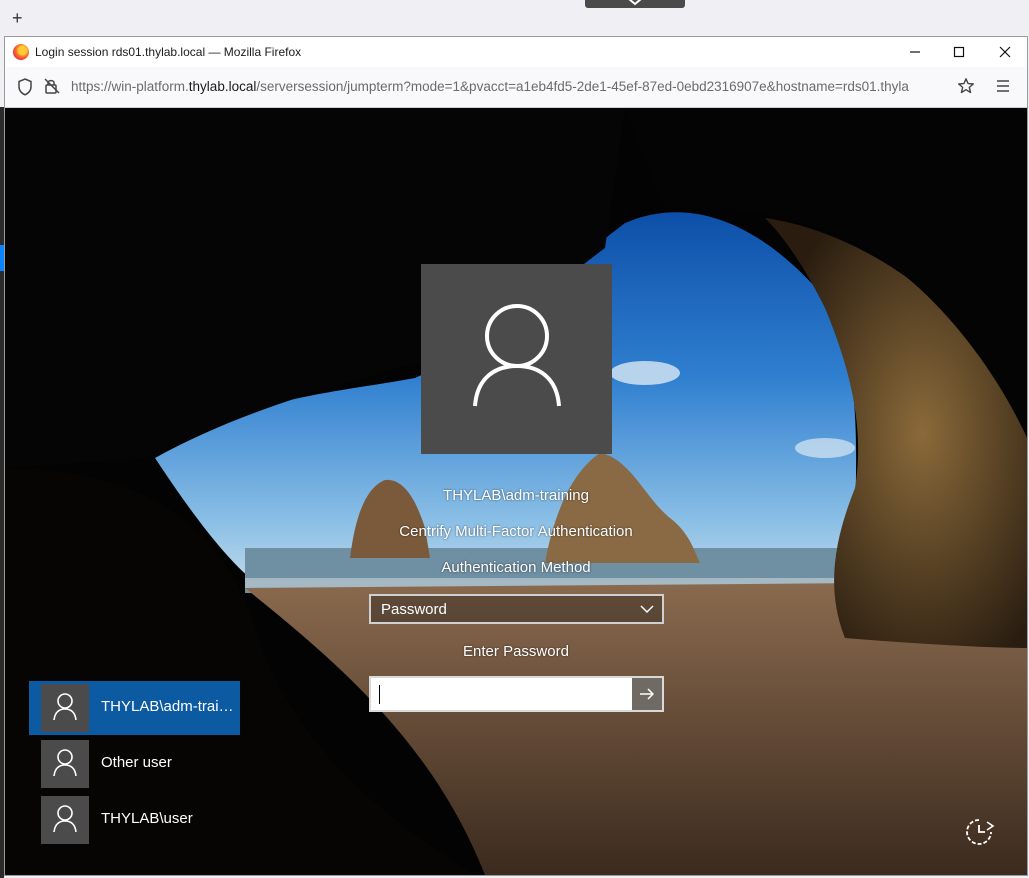 The height and width of the screenshot is (878, 1029). Describe the element at coordinates (222, 86) in the screenshot. I see `url-host: thylab.local` at that location.